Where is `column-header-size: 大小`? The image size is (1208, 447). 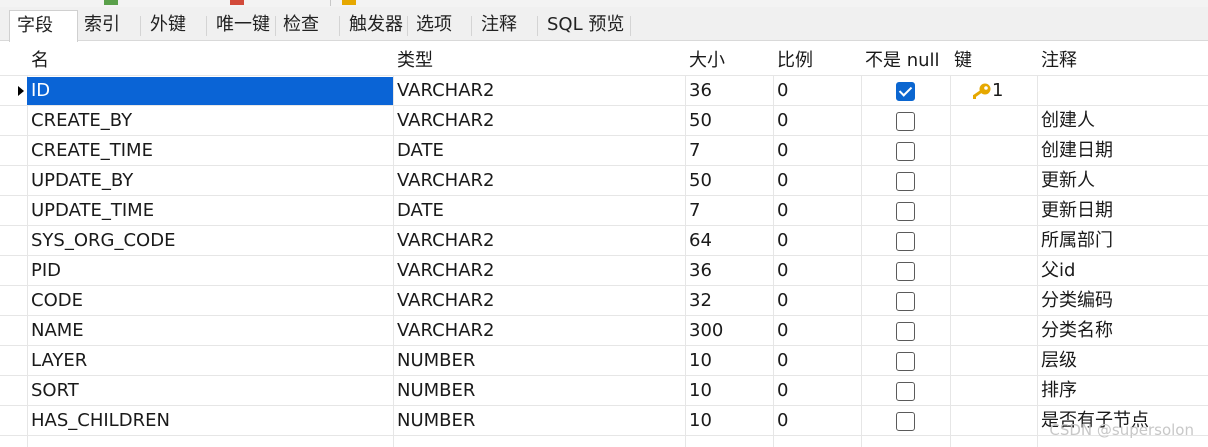
column-header-size: 大小 is located at coordinates (729, 61).